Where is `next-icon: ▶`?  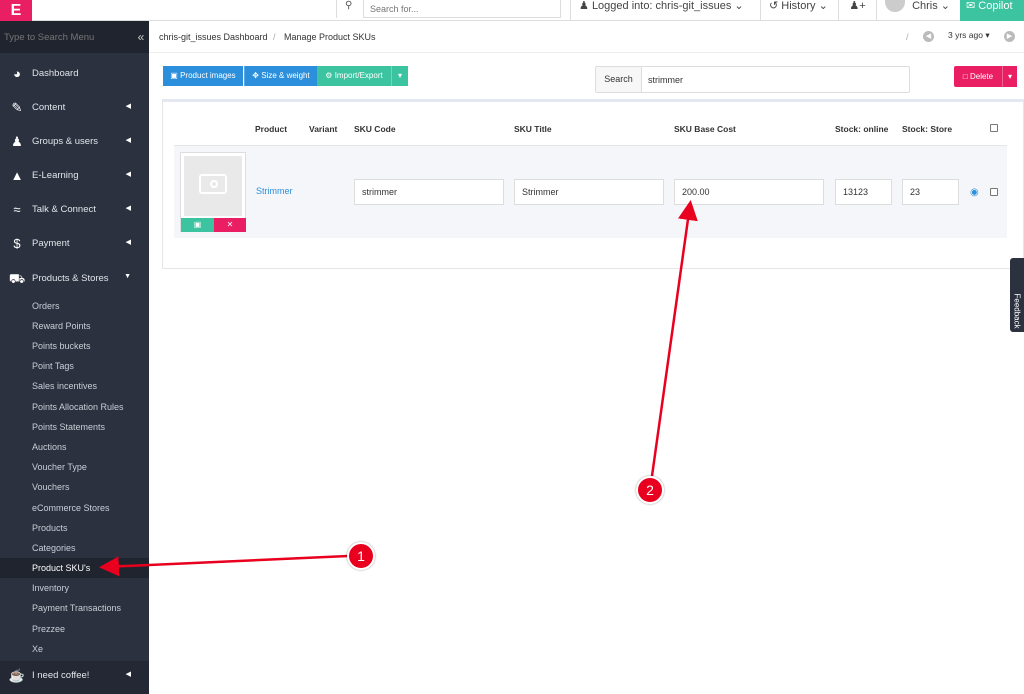
next-icon: ▶ is located at coordinates (1009, 36).